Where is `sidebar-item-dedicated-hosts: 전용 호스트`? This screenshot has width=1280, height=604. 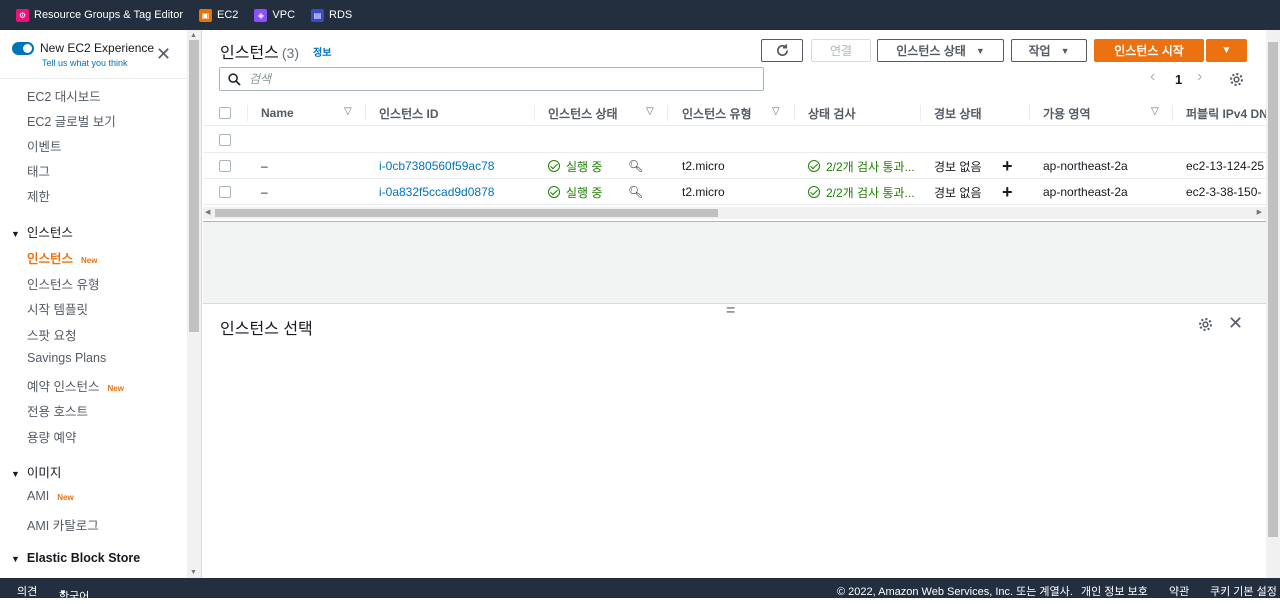 sidebar-item-dedicated-hosts: 전용 호스트 is located at coordinates (57, 410).